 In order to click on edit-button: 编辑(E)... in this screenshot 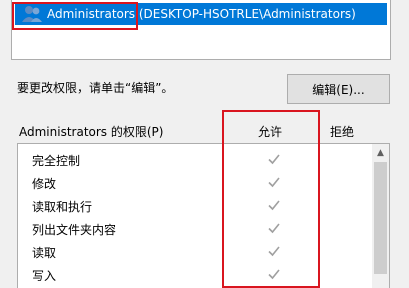, I will do `click(338, 89)`.